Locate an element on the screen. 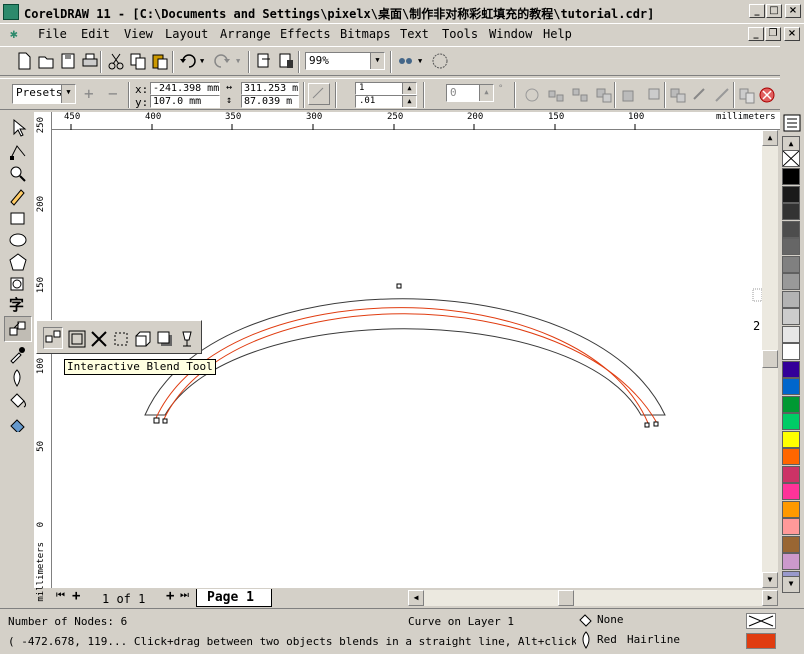 The image size is (804, 654). print-icon is located at coordinates (90, 61).